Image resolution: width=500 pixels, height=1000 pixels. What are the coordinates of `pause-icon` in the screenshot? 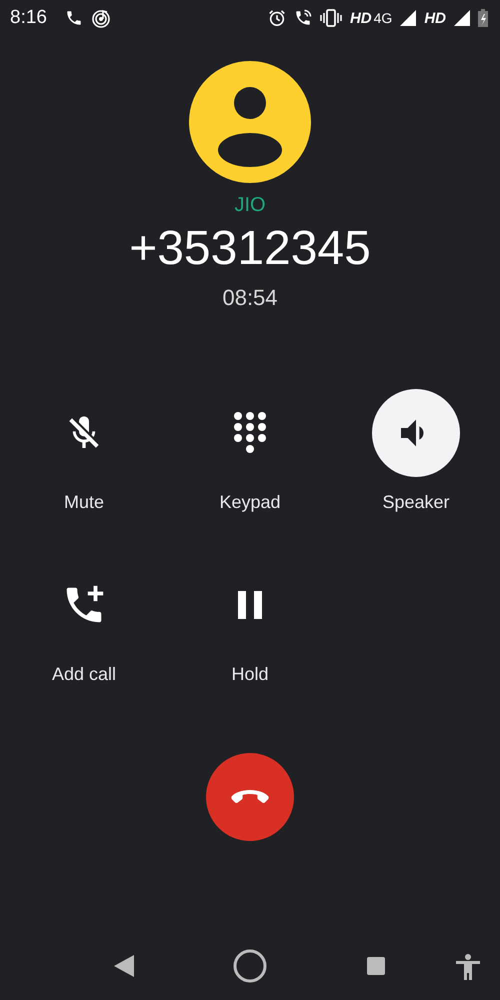 It's located at (250, 605).